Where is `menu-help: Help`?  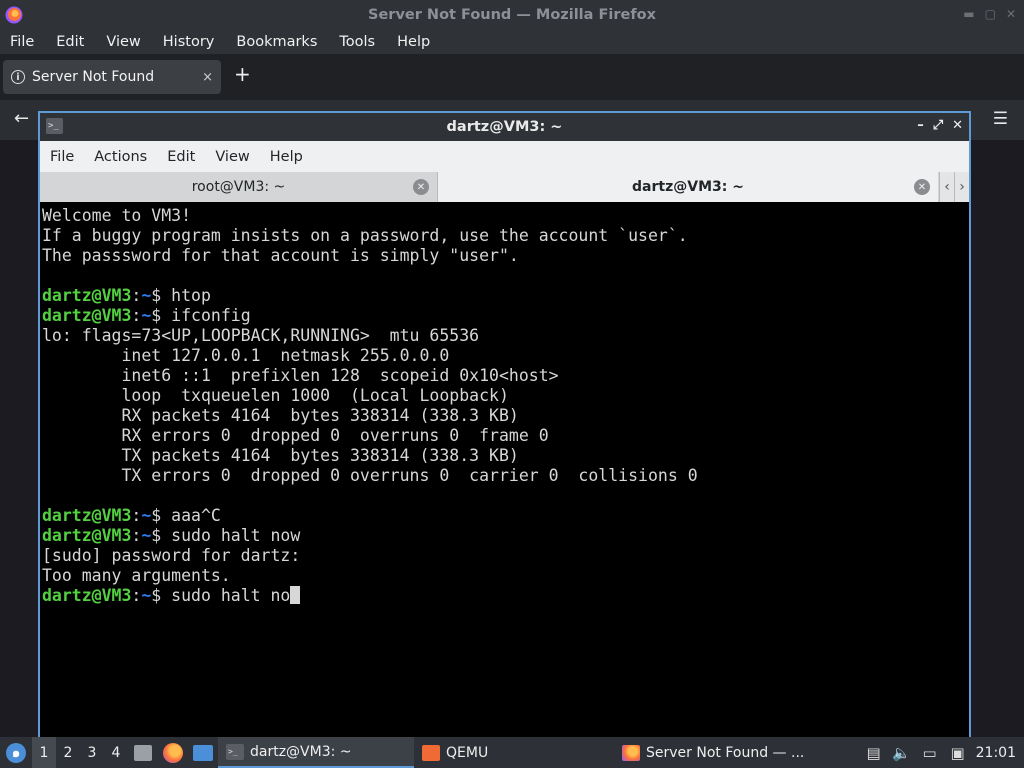 menu-help: Help is located at coordinates (413, 42).